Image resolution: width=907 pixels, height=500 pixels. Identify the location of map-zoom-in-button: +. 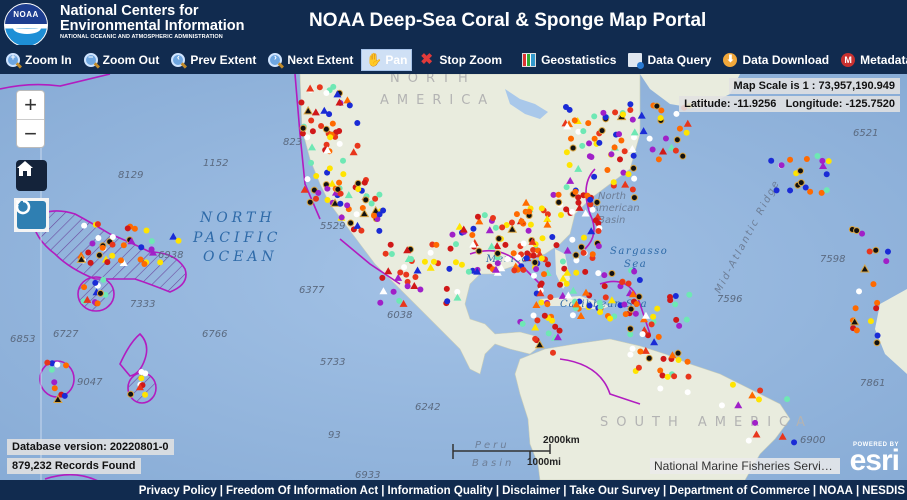
(30, 105).